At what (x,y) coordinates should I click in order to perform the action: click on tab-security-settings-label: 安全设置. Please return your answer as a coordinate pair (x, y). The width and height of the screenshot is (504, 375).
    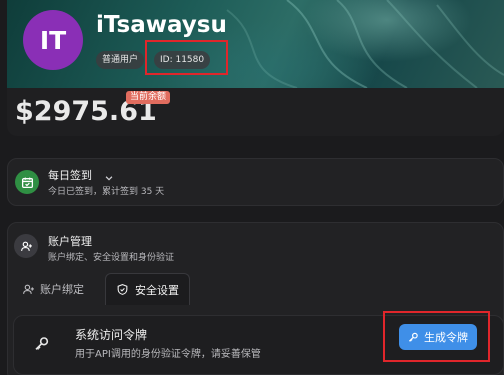
    Looking at the image, I should click on (157, 290).